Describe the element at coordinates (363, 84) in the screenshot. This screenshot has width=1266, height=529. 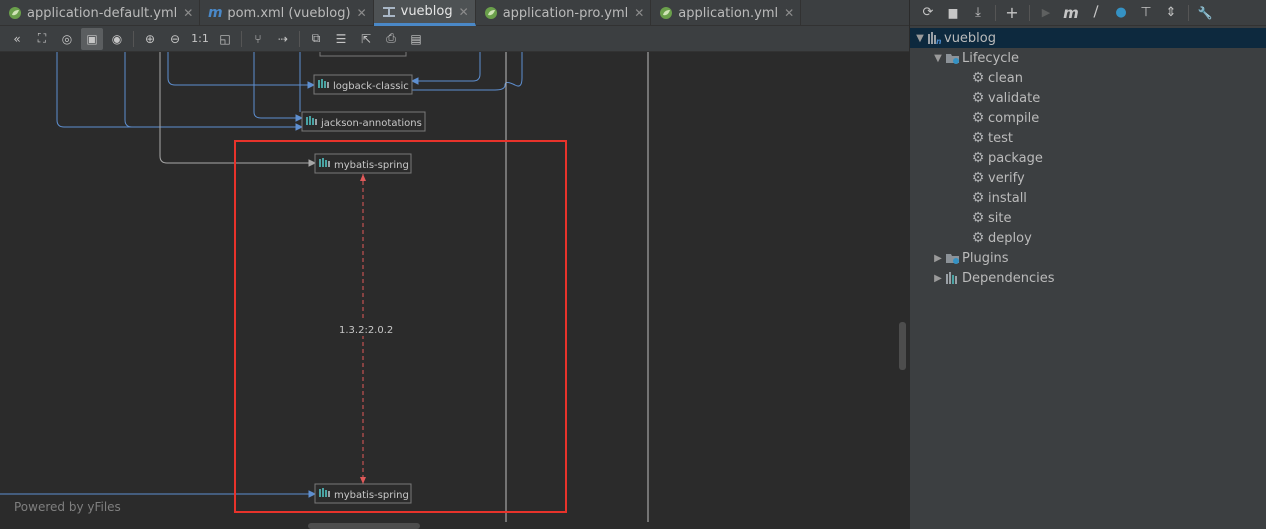
I see `graph-node-logback-classic: logback-classic` at that location.